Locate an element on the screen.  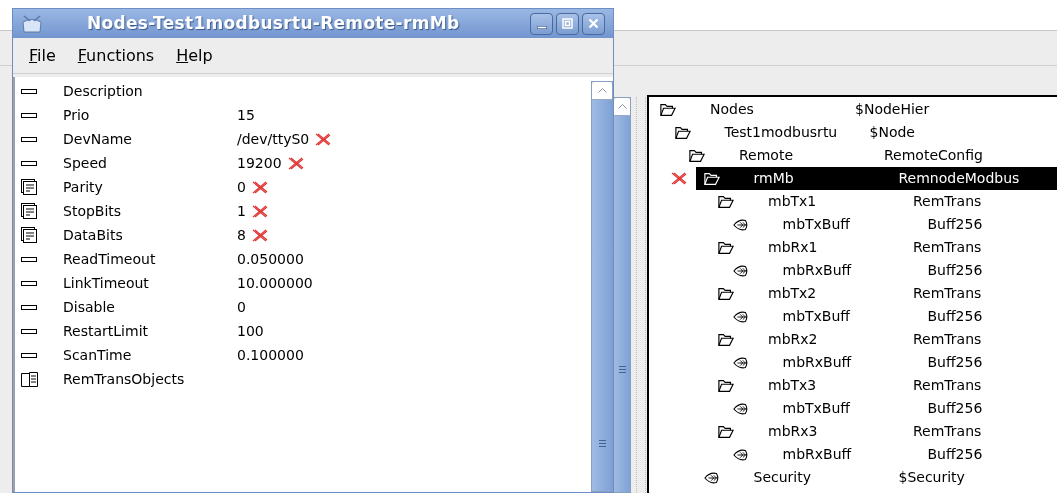
tree-row: Security $Security is located at coordinates (876, 477).